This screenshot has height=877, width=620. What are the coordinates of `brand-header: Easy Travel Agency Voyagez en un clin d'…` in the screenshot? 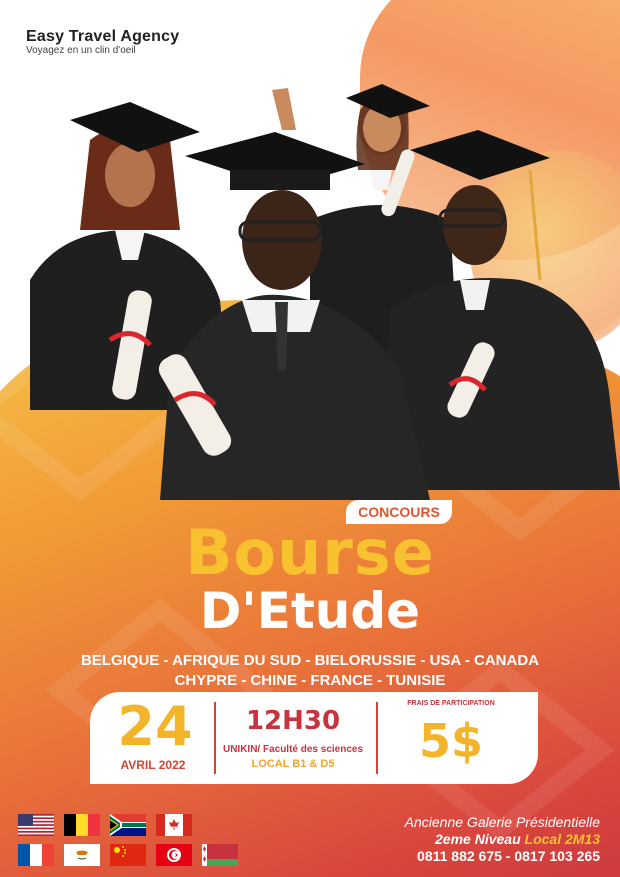 It's located at (102, 42).